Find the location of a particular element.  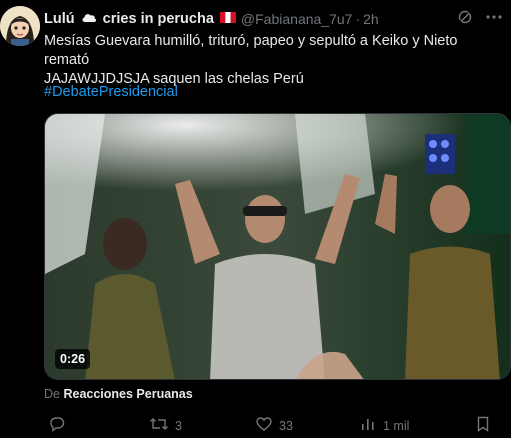

repost-button: 3 is located at coordinates (165, 425).